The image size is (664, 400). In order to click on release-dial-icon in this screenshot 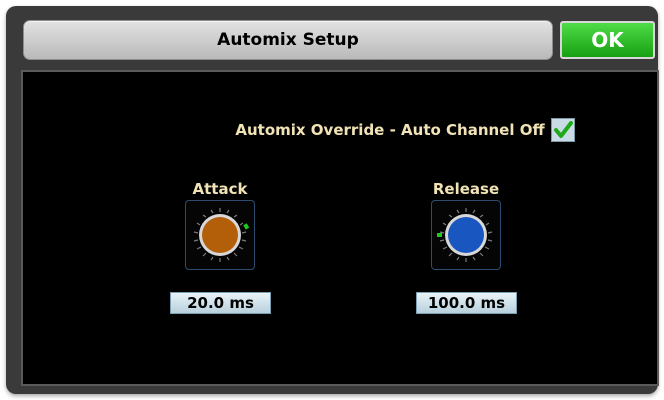, I will do `click(465, 235)`.